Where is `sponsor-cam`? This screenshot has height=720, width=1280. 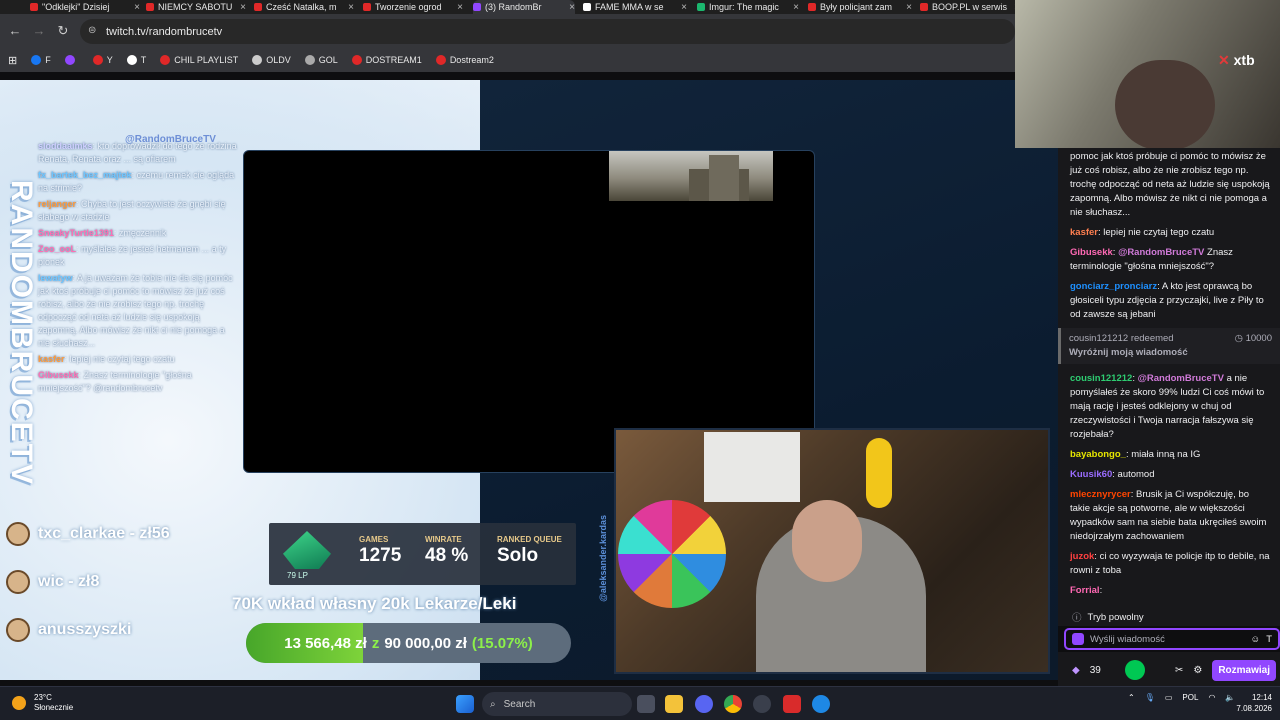 sponsor-cam is located at coordinates (1147, 74).